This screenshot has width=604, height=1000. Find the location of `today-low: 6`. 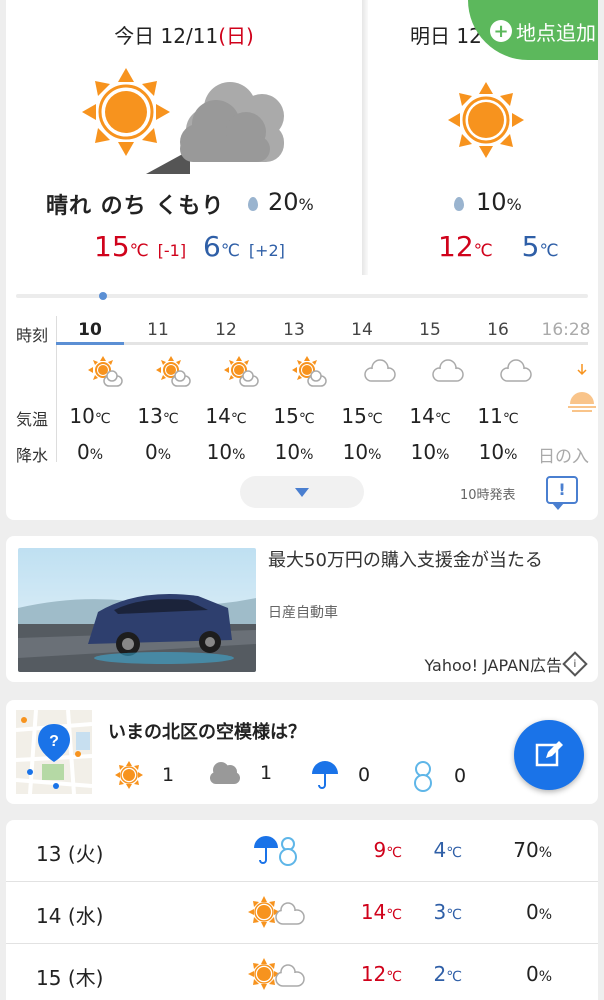

today-low: 6 is located at coordinates (211, 246).